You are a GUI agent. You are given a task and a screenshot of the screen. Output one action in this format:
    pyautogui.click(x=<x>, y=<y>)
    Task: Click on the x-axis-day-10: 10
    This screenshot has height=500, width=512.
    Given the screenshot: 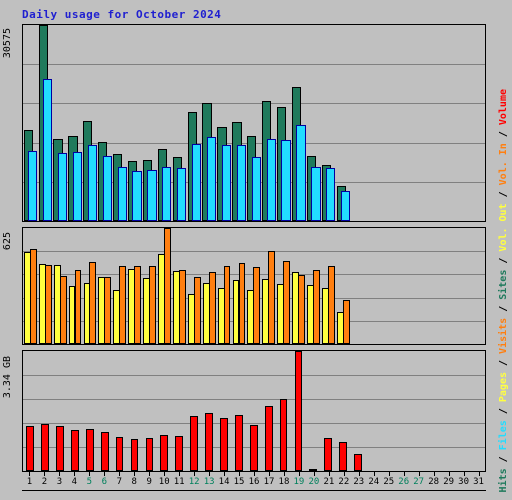 What is the action you would take?
    pyautogui.click(x=164, y=482)
    